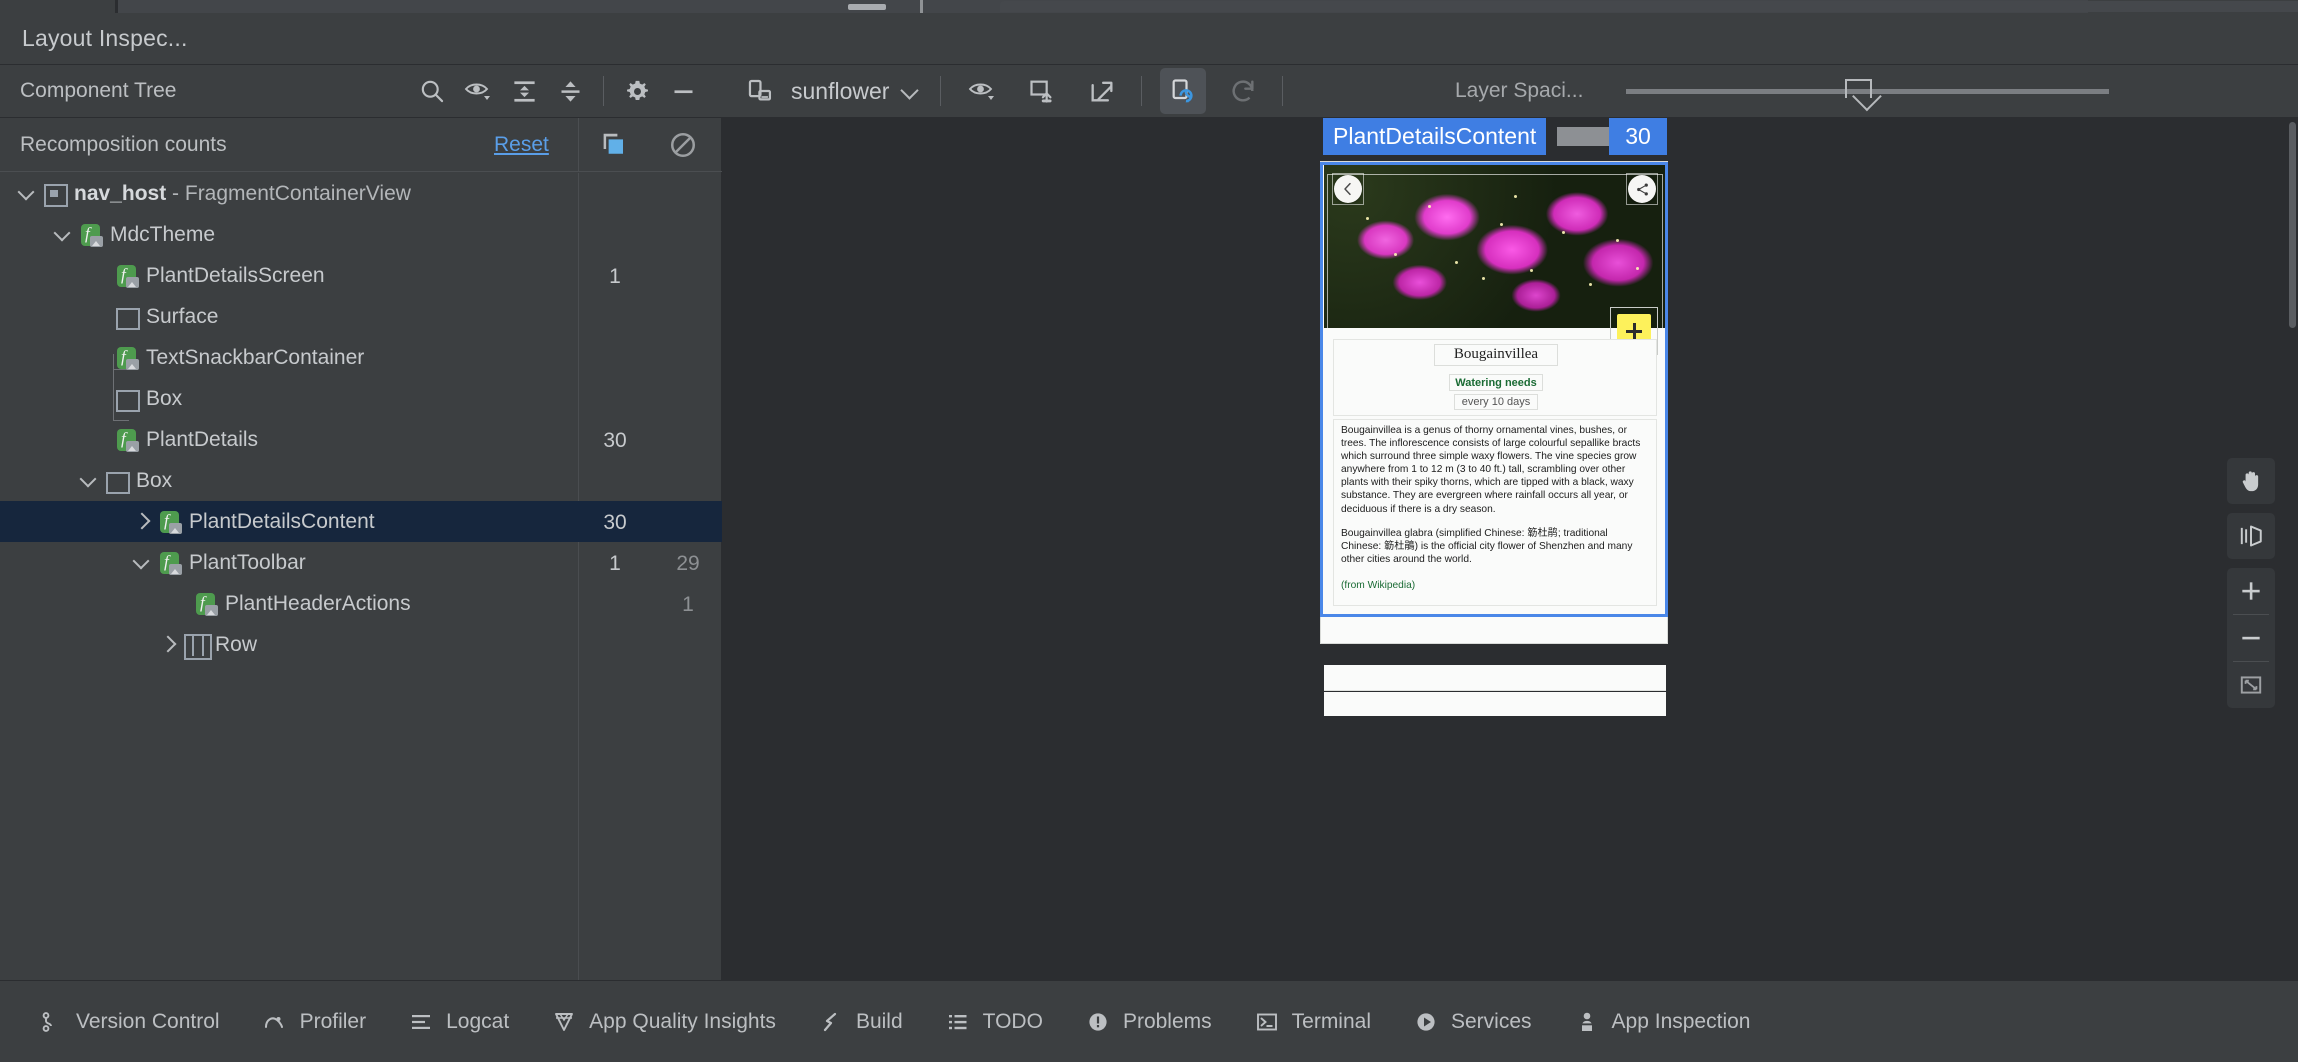 The image size is (2298, 1062). I want to click on snapshot-icon, so click(1042, 91).